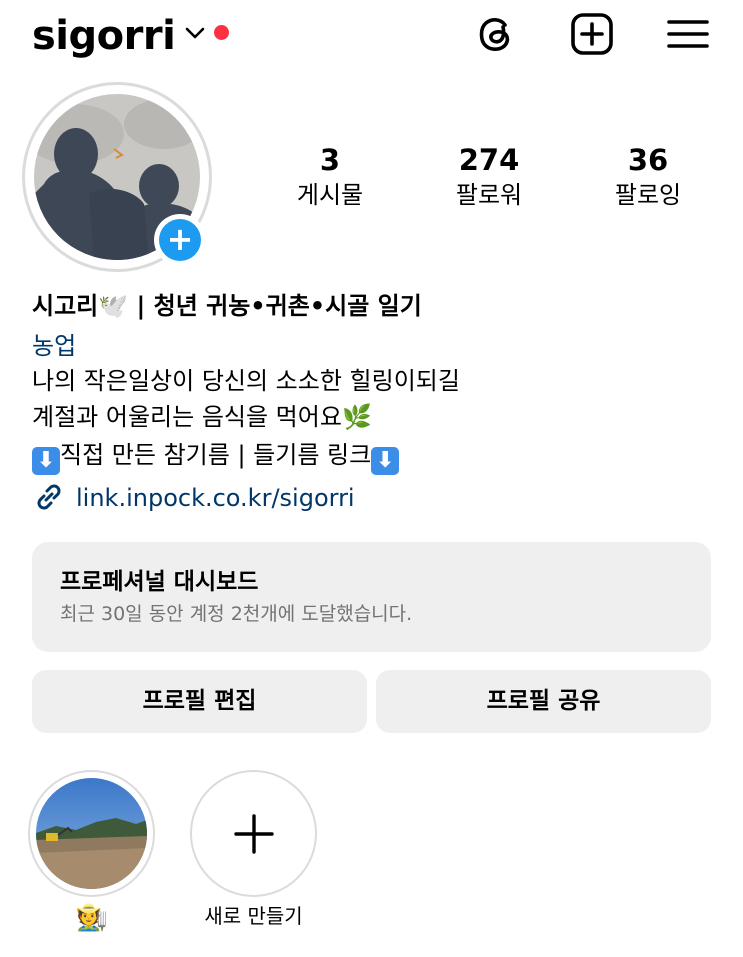 This screenshot has height=957, width=743. I want to click on stat-following-label: 팔로잉, so click(648, 195).